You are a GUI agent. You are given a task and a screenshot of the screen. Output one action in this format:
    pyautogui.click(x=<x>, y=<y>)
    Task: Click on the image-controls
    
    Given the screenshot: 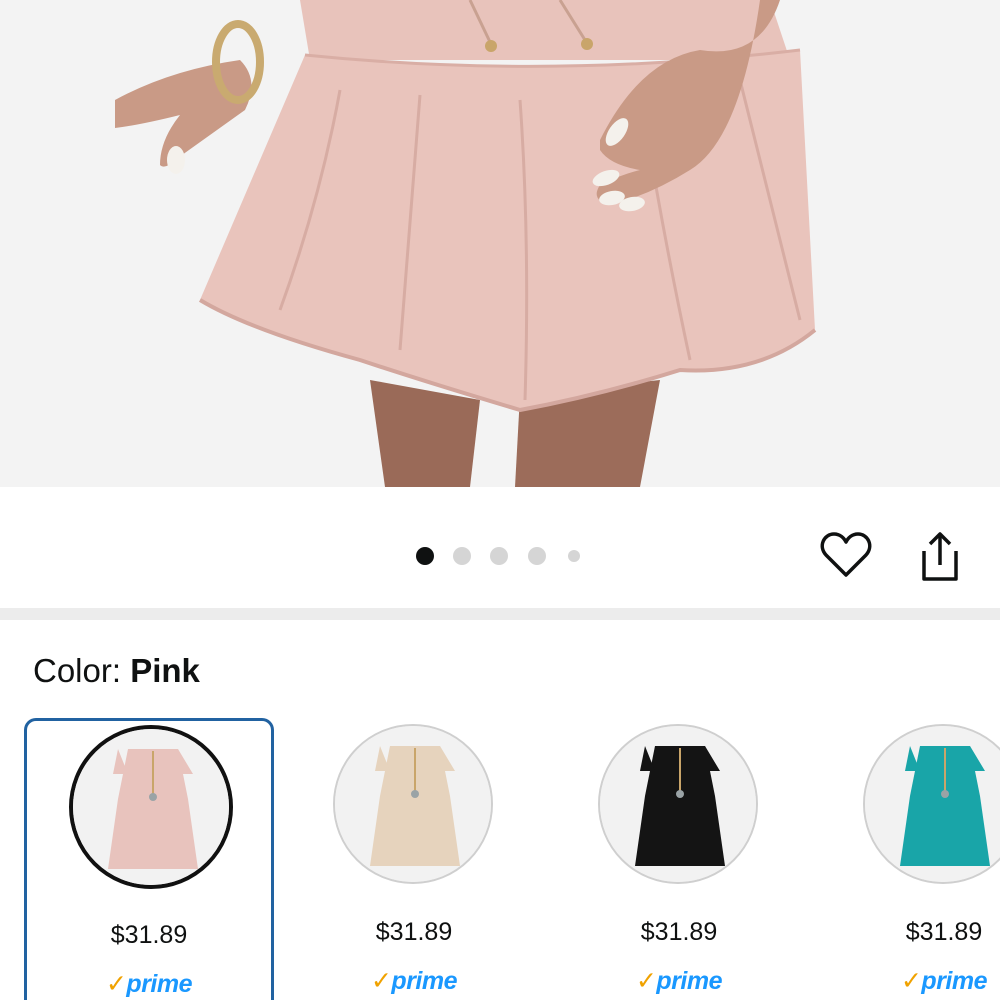 What is the action you would take?
    pyautogui.click(x=500, y=547)
    